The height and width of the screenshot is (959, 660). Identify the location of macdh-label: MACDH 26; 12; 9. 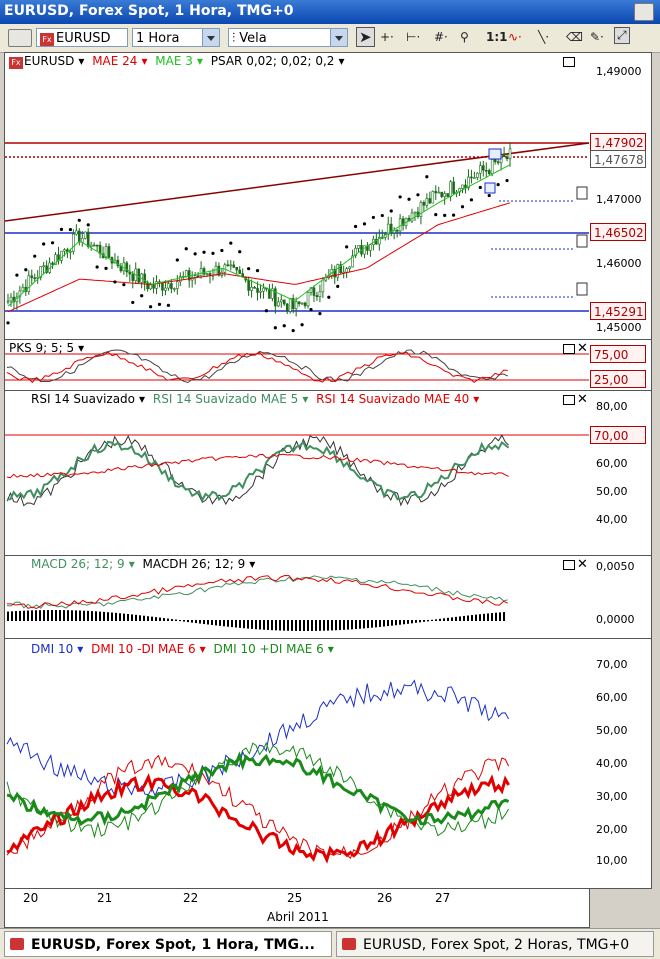
(194, 564).